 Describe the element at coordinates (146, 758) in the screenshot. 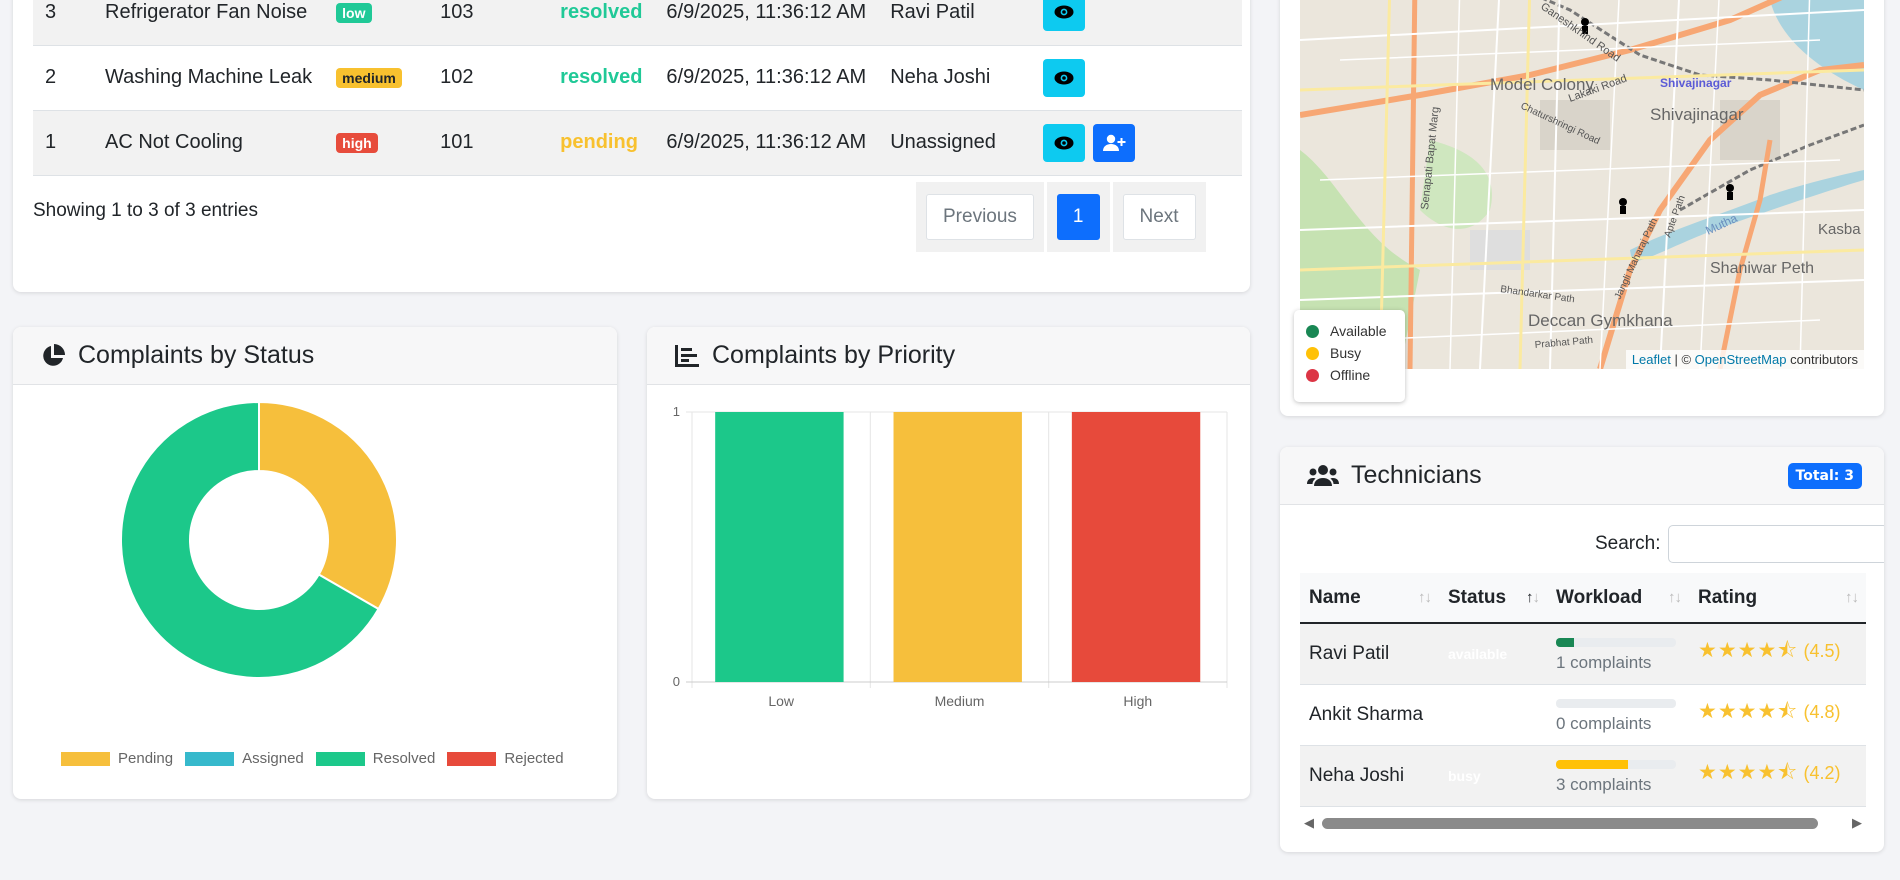

I see `legend-label: Pending` at that location.